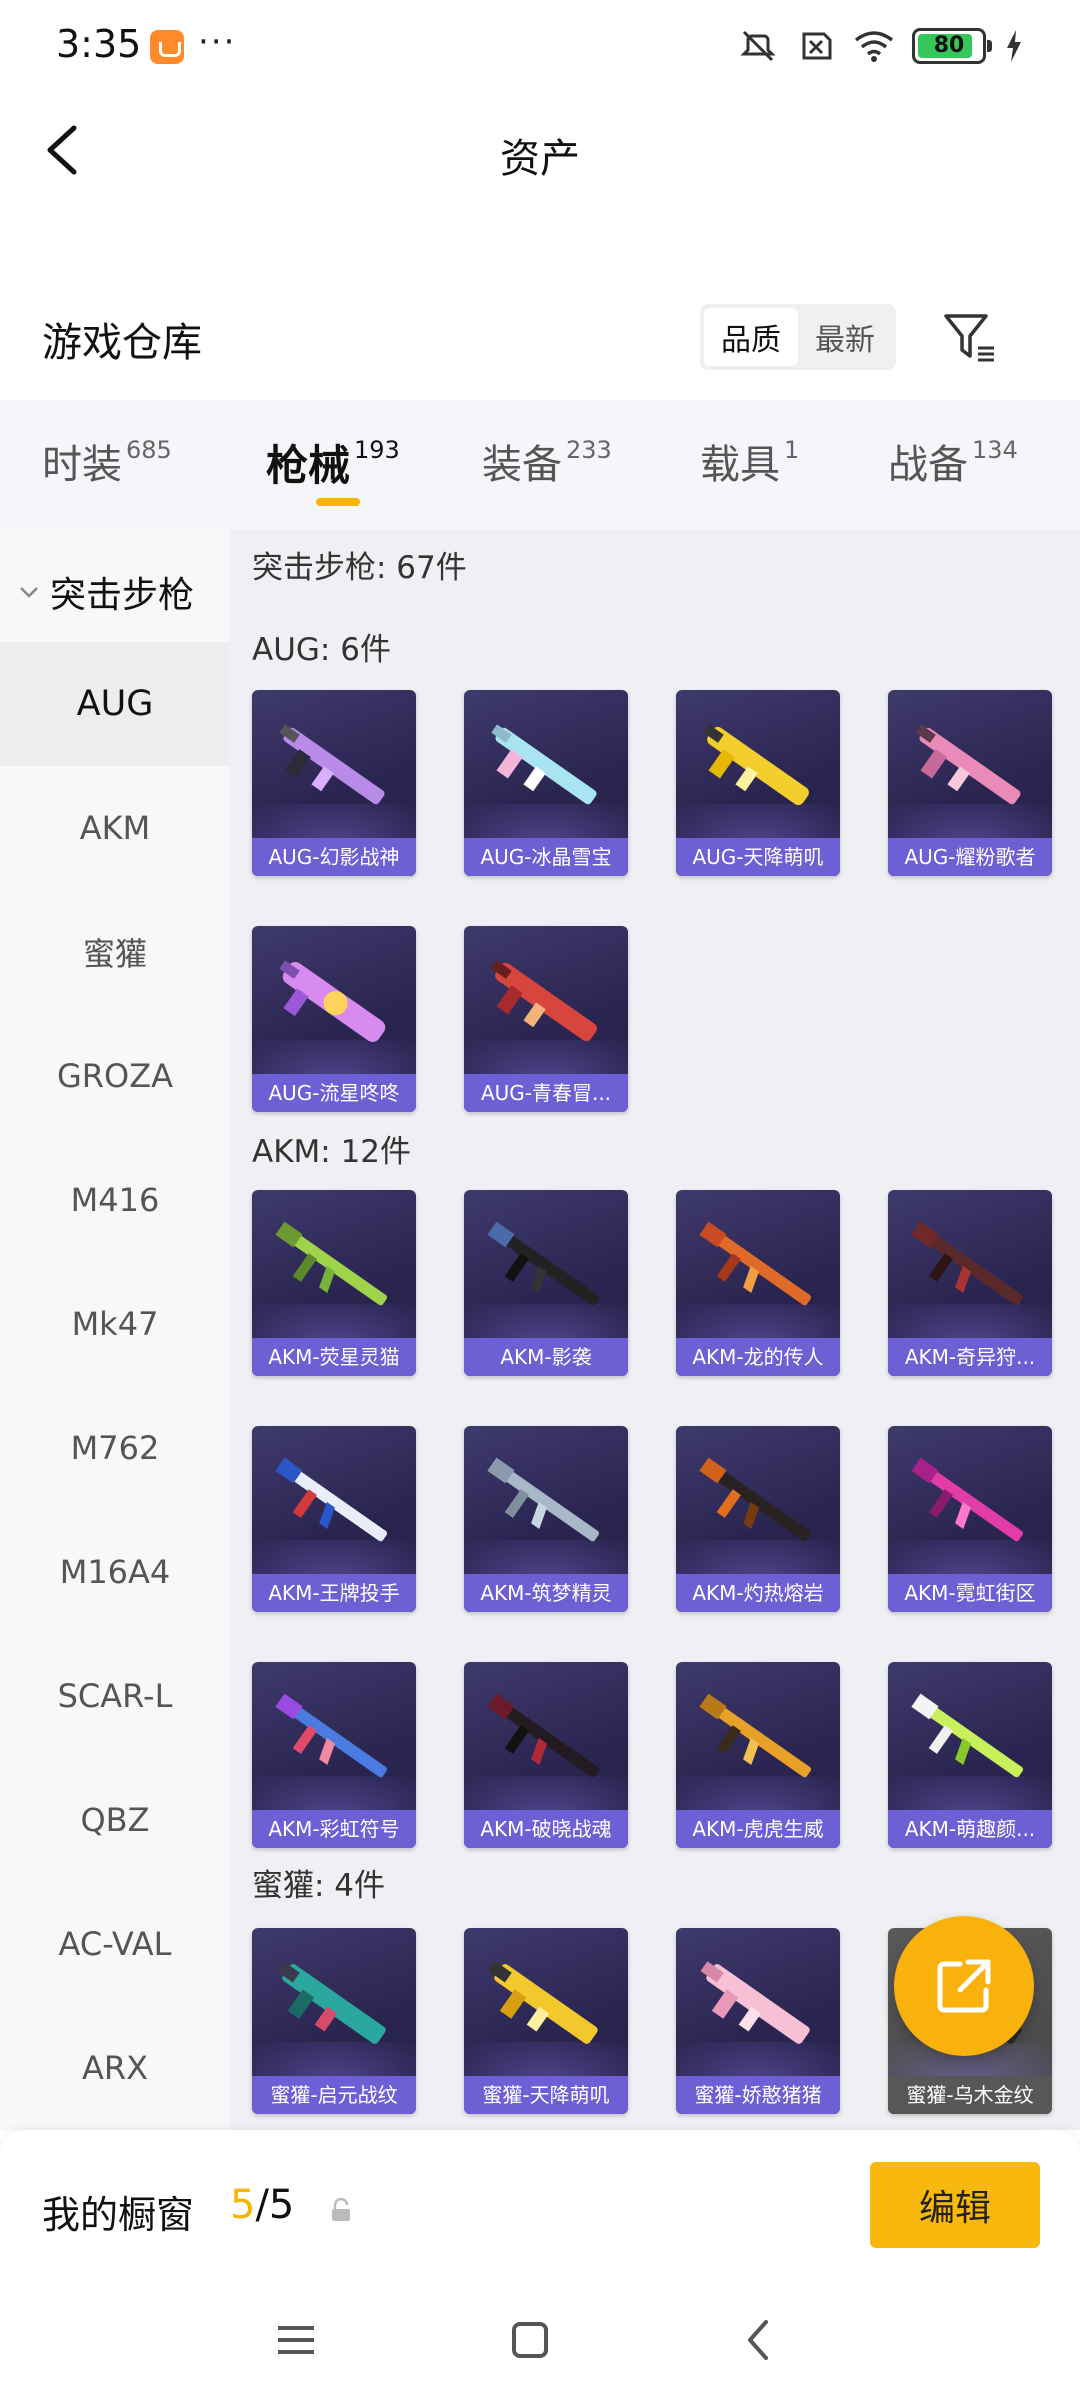  I want to click on weapon-card: AKM-筑梦精灵, so click(546, 1519).